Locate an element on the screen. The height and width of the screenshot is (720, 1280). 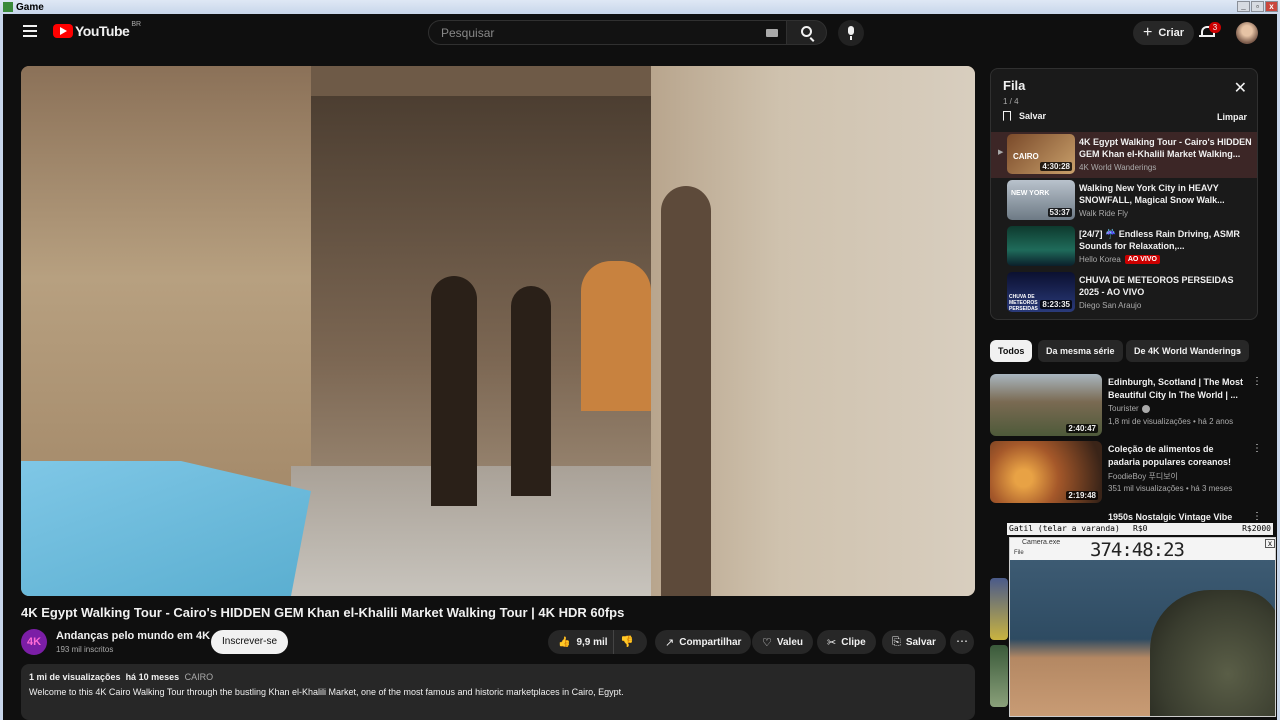
video-frame-floor is located at coordinates (481, 531).